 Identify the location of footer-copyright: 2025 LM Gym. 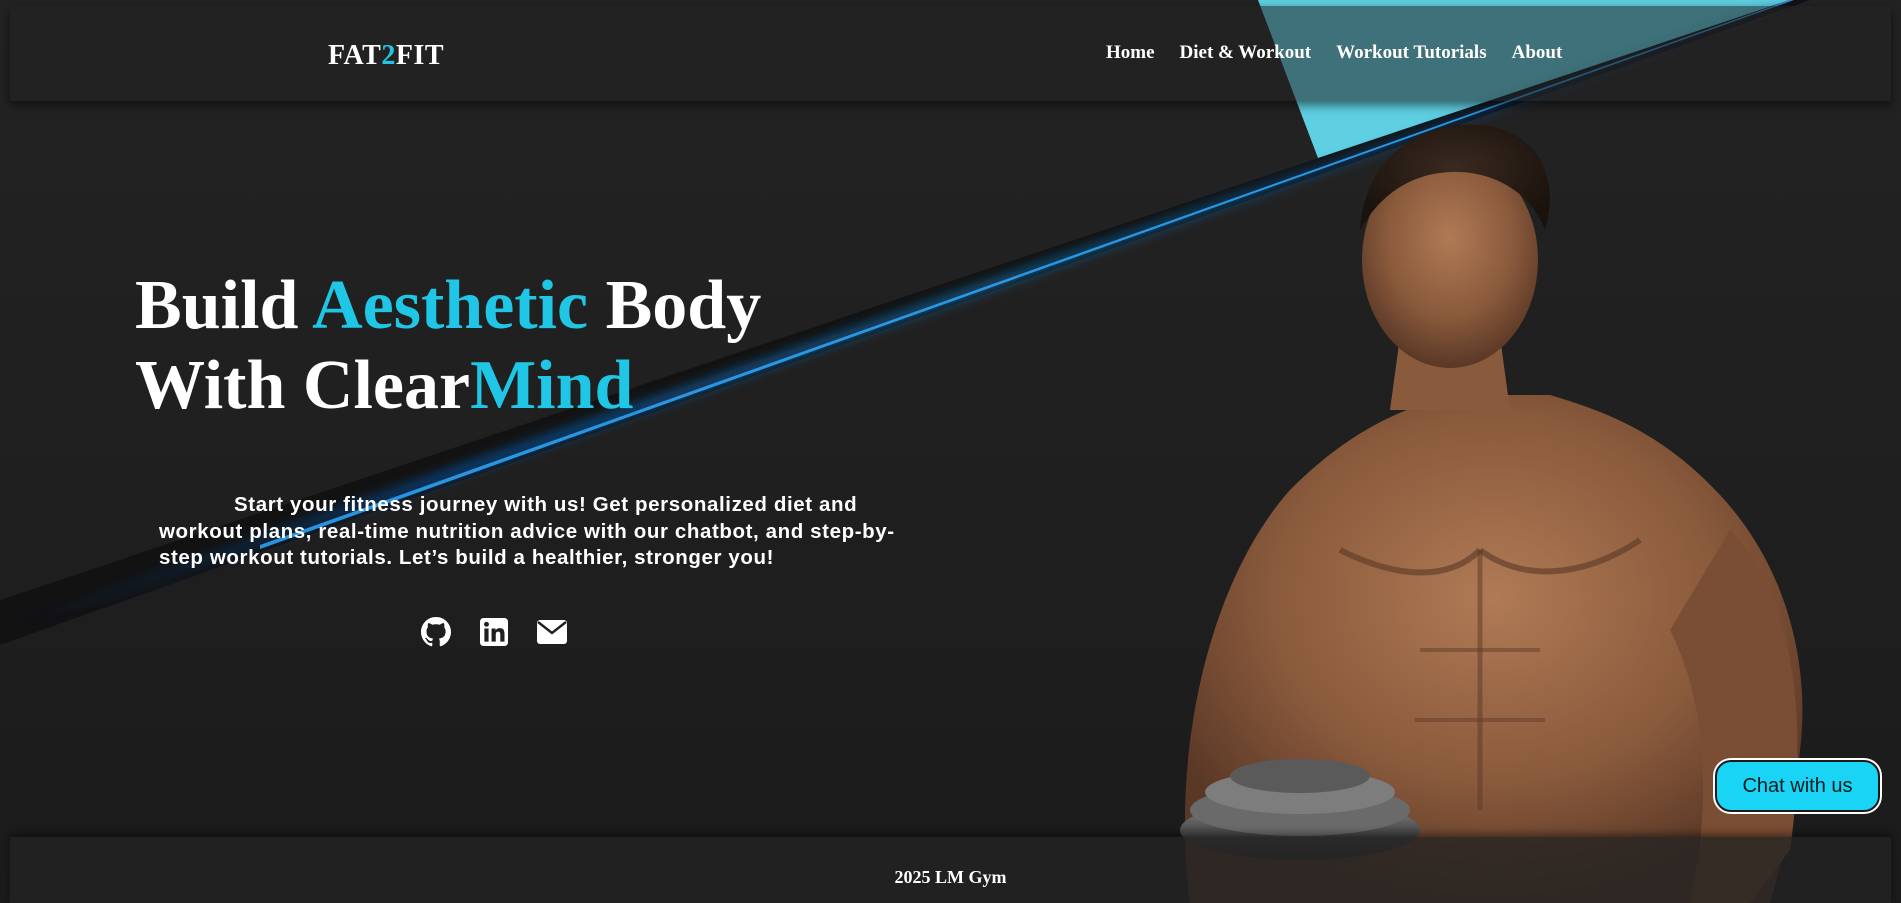
(950, 877).